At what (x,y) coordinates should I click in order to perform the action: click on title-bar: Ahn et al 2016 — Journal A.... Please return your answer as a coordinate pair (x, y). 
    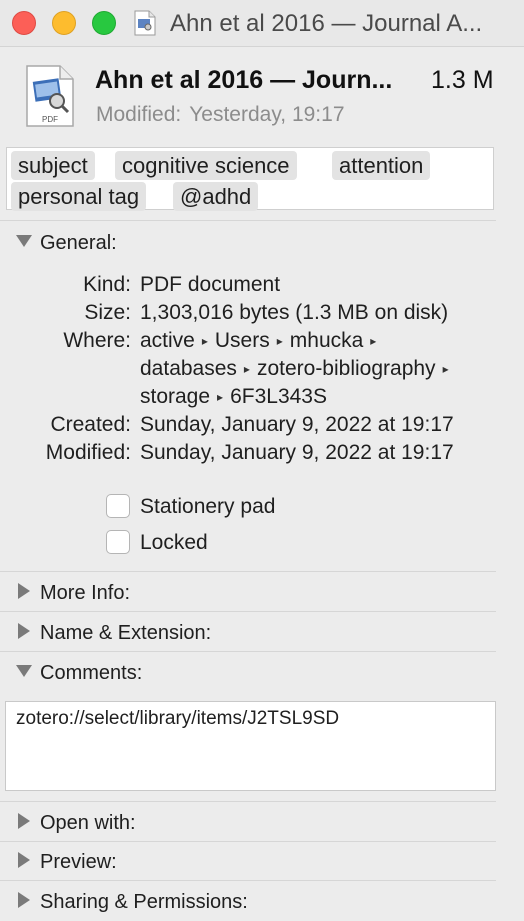
    Looking at the image, I should click on (262, 23).